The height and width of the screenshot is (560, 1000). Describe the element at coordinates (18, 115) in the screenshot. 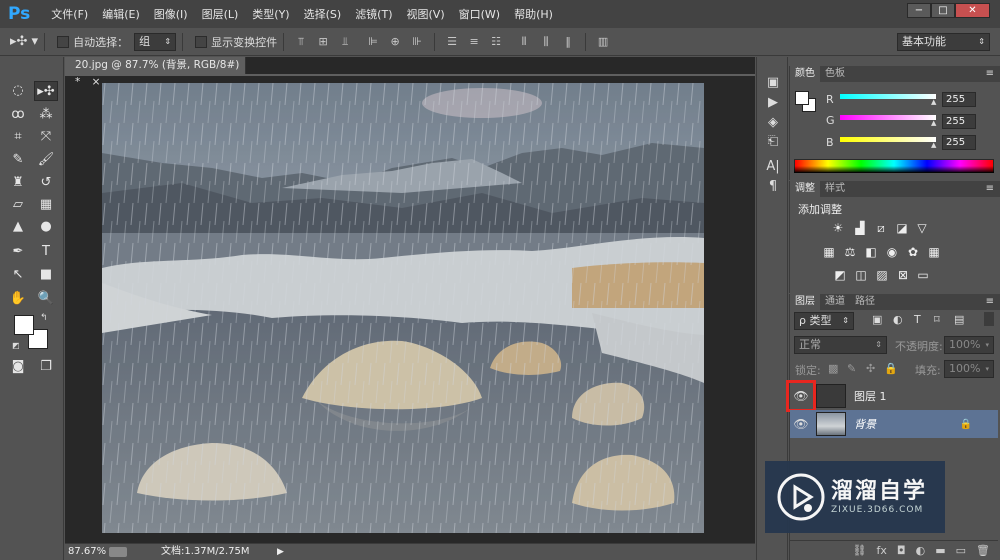

I see `polygonal-lasso-icon: ꝏ` at that location.